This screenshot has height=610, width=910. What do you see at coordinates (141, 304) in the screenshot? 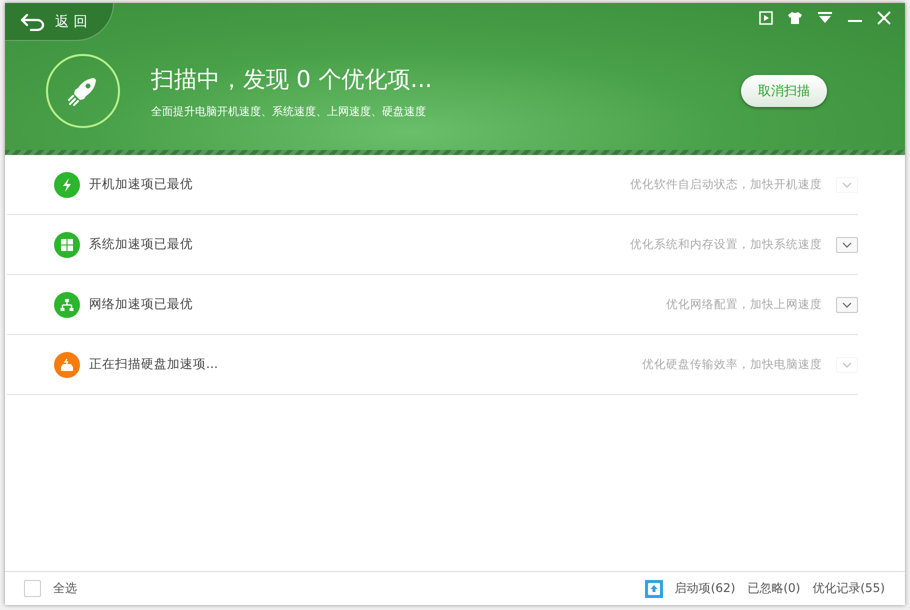
I see `item-label: 网络加速项已最优` at bounding box center [141, 304].